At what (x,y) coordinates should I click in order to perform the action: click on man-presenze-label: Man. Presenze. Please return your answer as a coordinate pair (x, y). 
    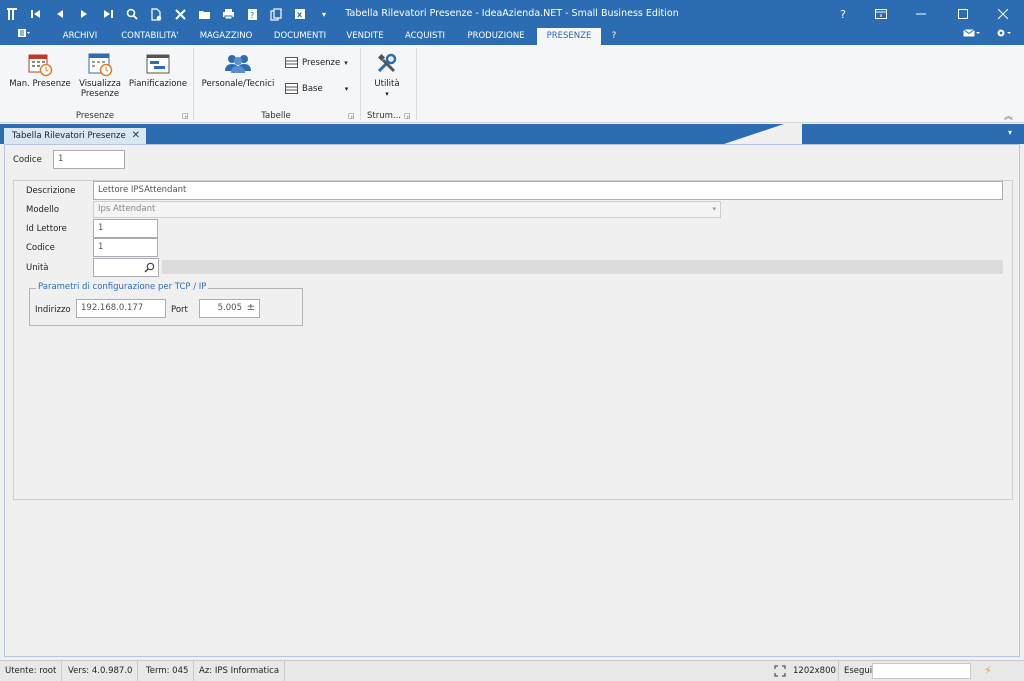
    Looking at the image, I should click on (40, 84).